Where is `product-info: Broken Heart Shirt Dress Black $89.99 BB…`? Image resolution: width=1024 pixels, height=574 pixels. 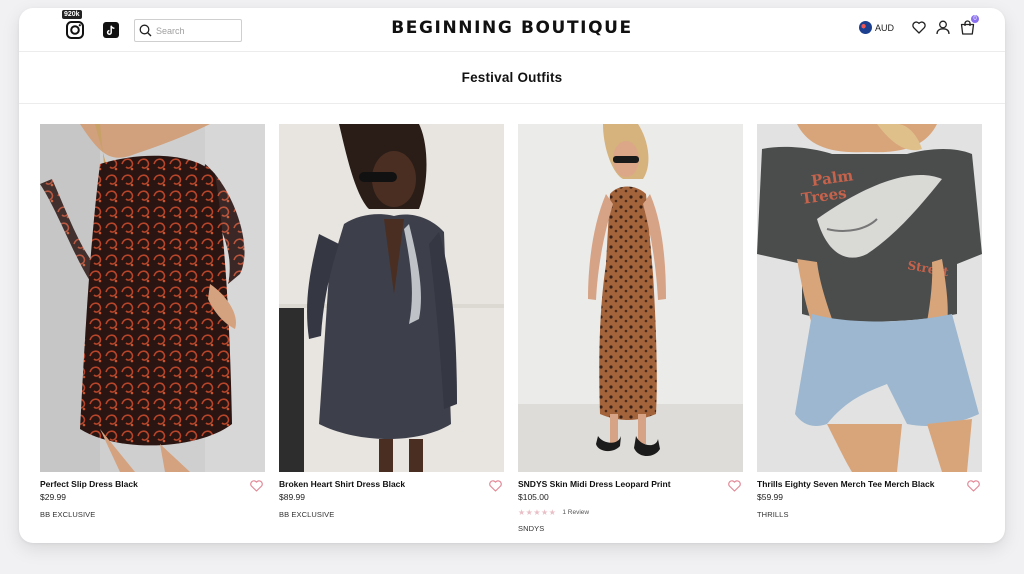 product-info: Broken Heart Shirt Dress Black $89.99 BB… is located at coordinates (391, 495).